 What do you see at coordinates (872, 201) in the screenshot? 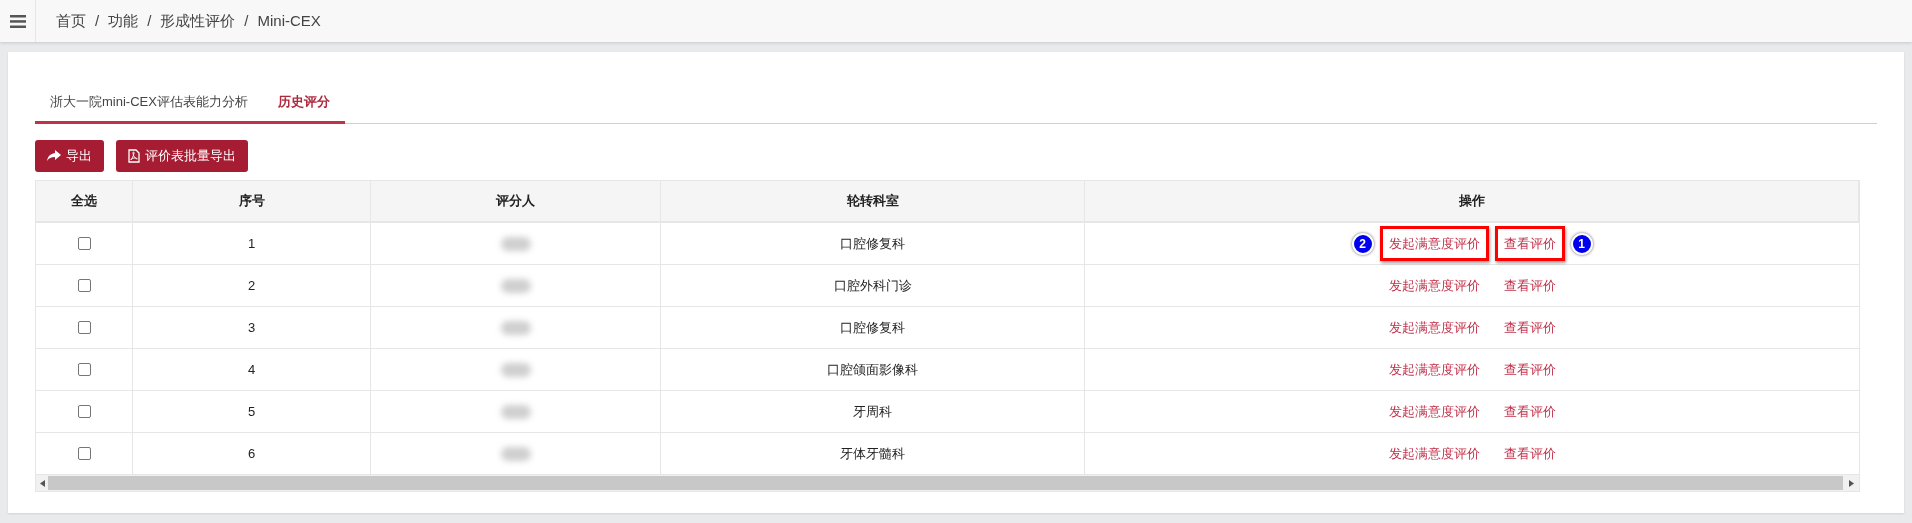
I see `column-header: 轮转科室` at bounding box center [872, 201].